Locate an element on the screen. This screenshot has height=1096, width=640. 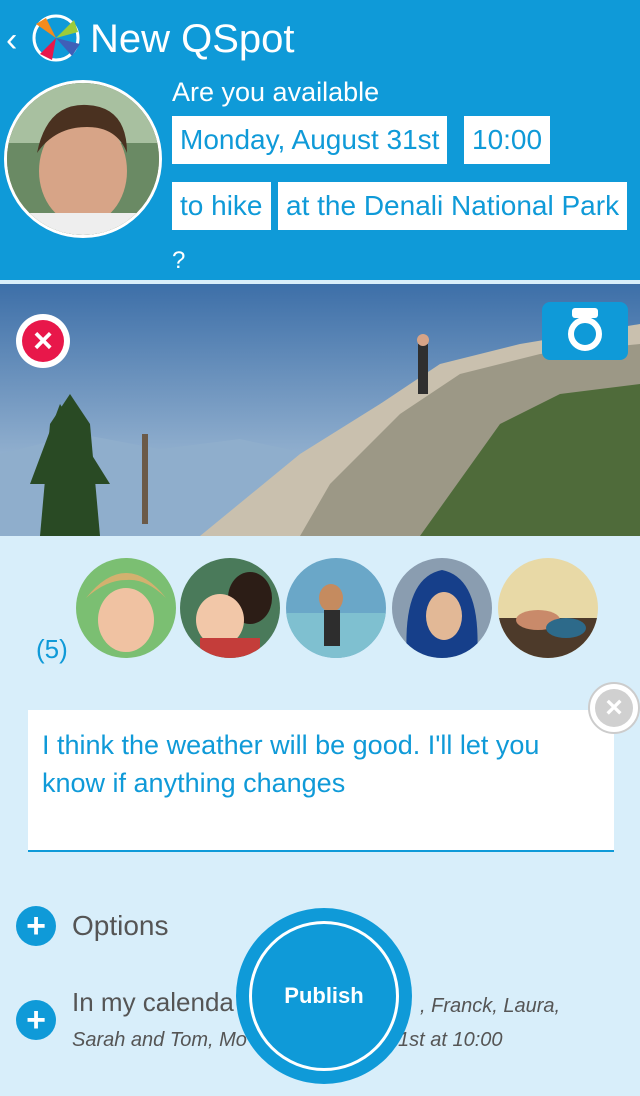
remove-photo-button: × is located at coordinates (43, 341).